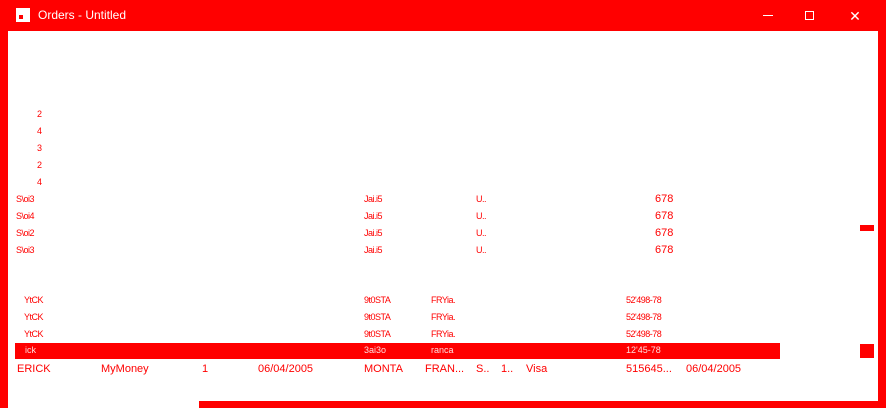 The width and height of the screenshot is (886, 408). Describe the element at coordinates (507, 369) in the screenshot. I see `row-one: 1..` at that location.